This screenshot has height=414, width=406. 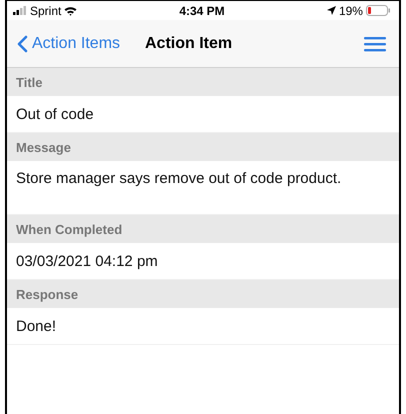 What do you see at coordinates (63, 43) in the screenshot?
I see `back-button: Action Items` at bounding box center [63, 43].